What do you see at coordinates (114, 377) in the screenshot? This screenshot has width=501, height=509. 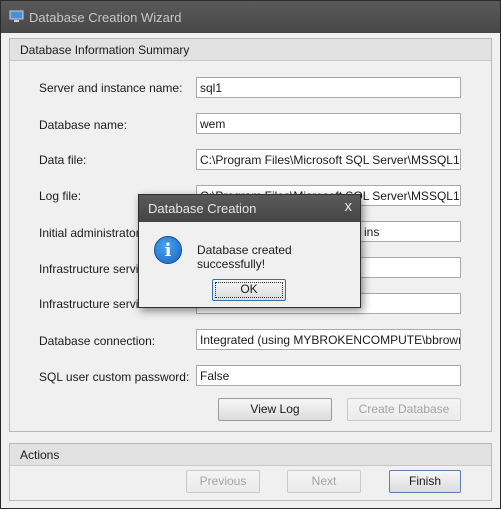 I see `sql-password-label: SQL user custom password:` at bounding box center [114, 377].